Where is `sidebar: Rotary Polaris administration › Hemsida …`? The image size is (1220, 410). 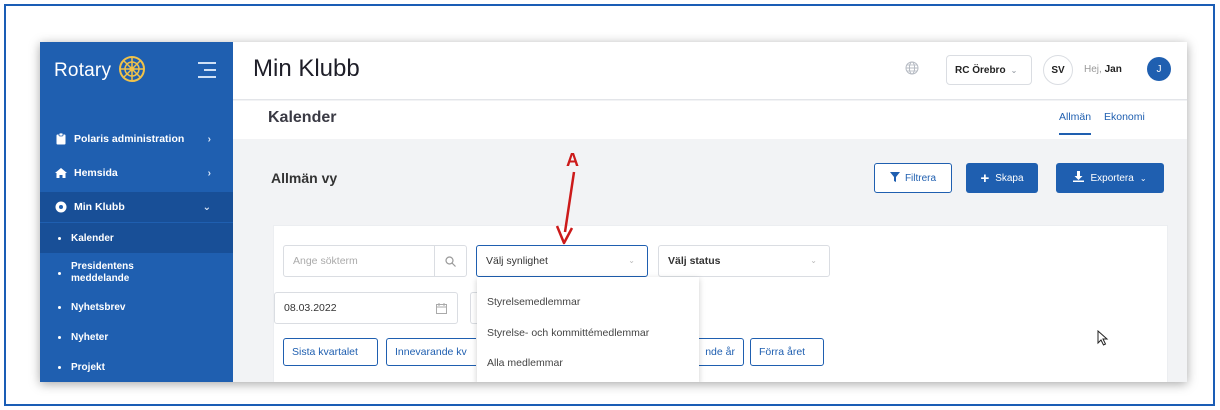 sidebar: Rotary Polaris administration › Hemsida … is located at coordinates (136, 212).